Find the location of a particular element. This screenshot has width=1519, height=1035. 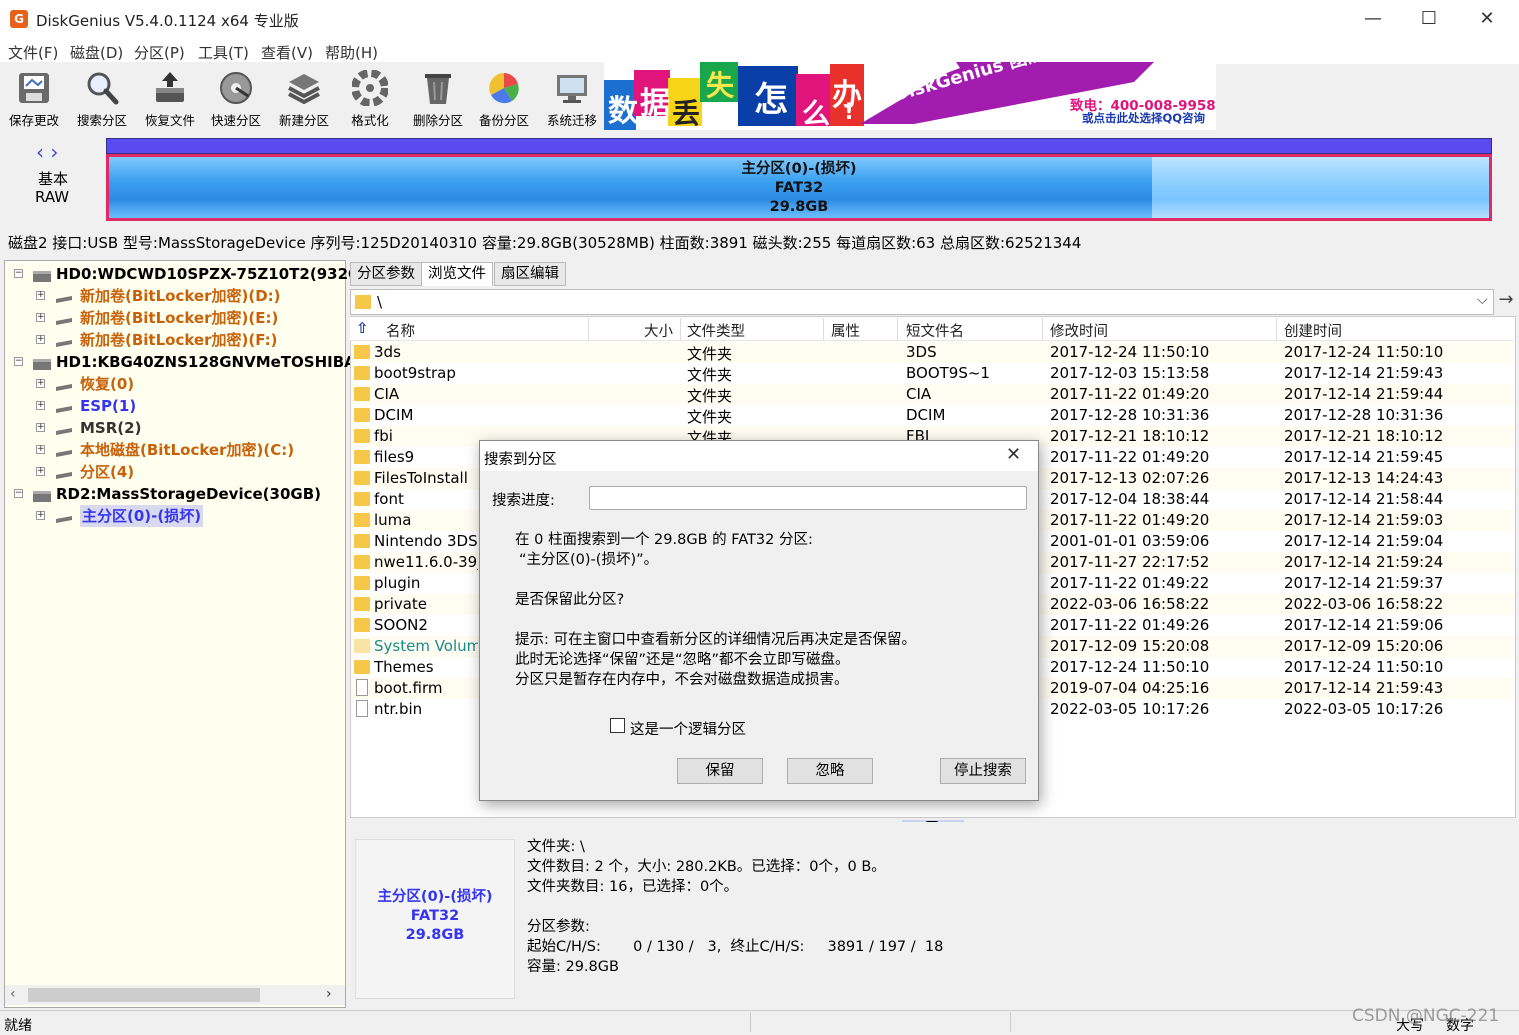

go-arrow-icon: → is located at coordinates (1506, 302).